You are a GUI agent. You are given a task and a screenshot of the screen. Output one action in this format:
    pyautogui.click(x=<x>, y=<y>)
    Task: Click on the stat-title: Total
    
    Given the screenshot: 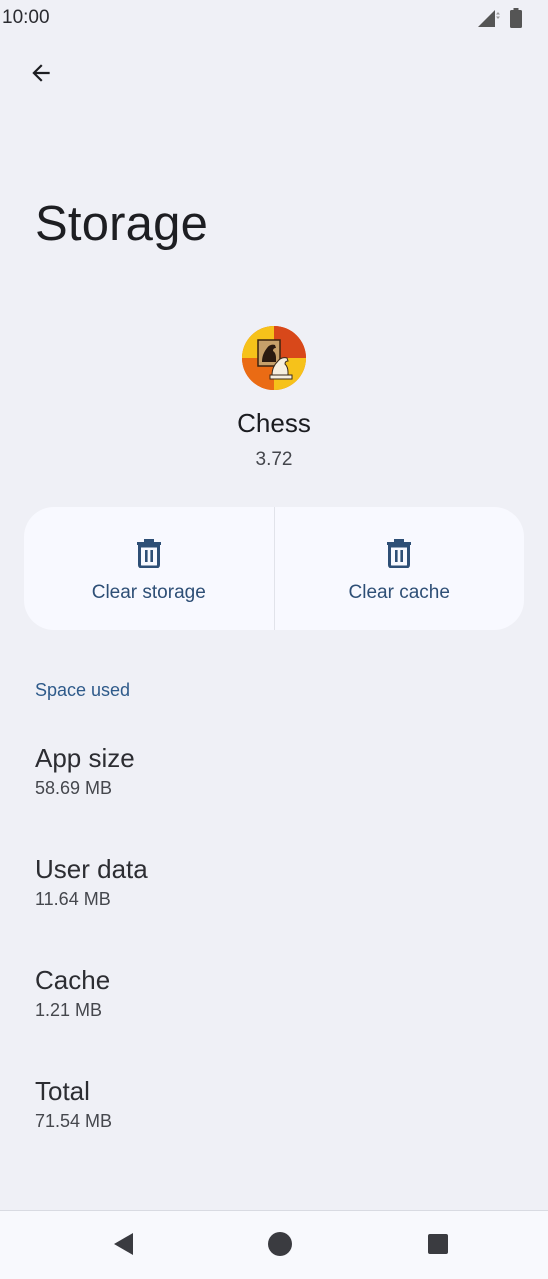 What is the action you would take?
    pyautogui.click(x=62, y=1091)
    